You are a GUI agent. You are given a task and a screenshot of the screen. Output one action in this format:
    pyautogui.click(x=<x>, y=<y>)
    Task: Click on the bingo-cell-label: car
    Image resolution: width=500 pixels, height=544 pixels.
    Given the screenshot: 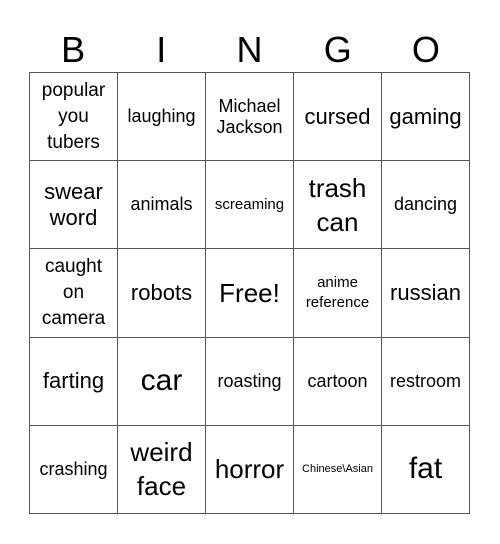 What is the action you would take?
    pyautogui.click(x=161, y=381)
    